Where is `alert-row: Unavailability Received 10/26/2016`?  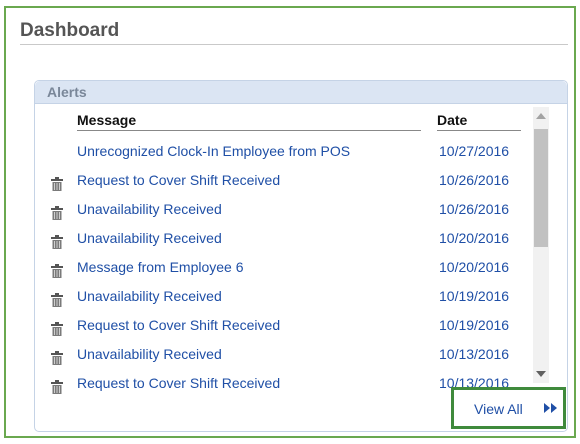
alert-row: Unavailability Received 10/26/2016 is located at coordinates (285, 211).